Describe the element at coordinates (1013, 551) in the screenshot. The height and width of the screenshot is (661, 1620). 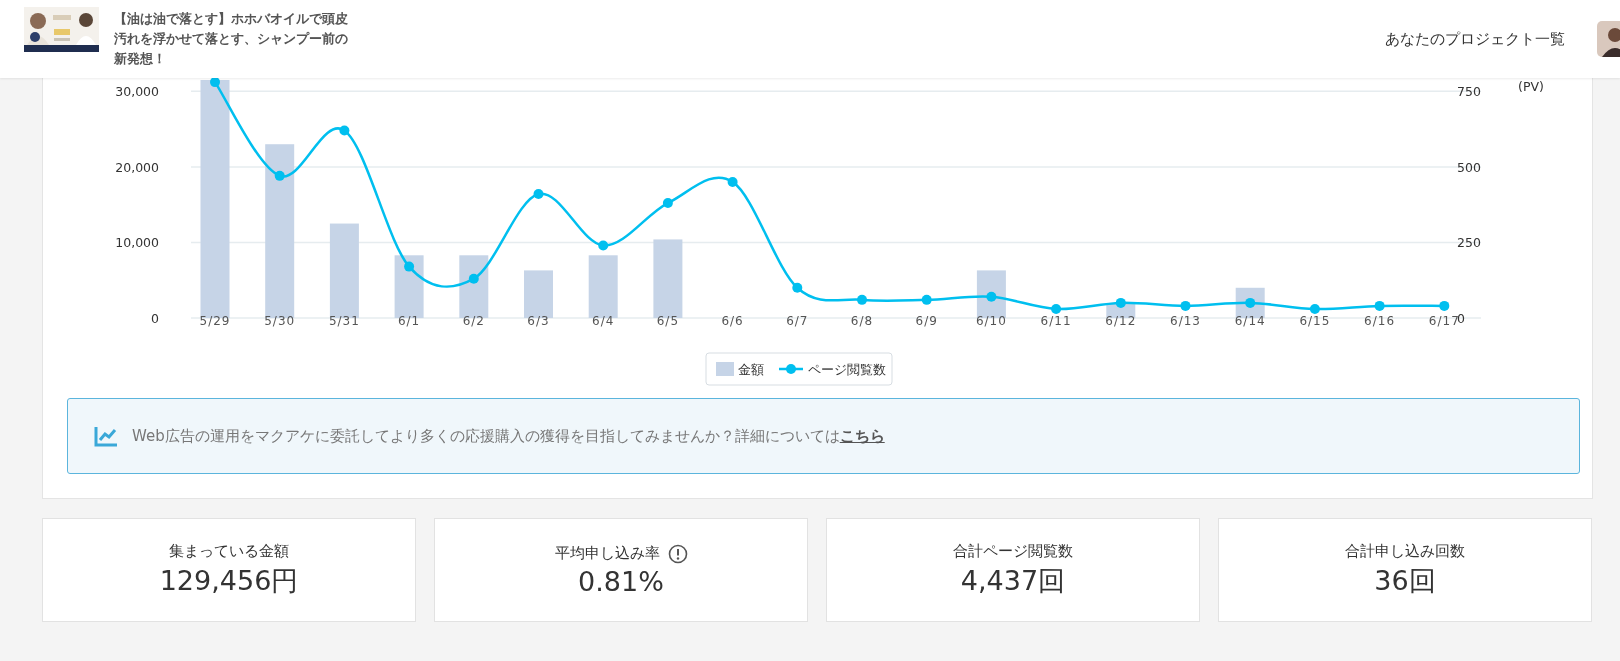
I see `stat-label: 合計ページ閲覧数` at that location.